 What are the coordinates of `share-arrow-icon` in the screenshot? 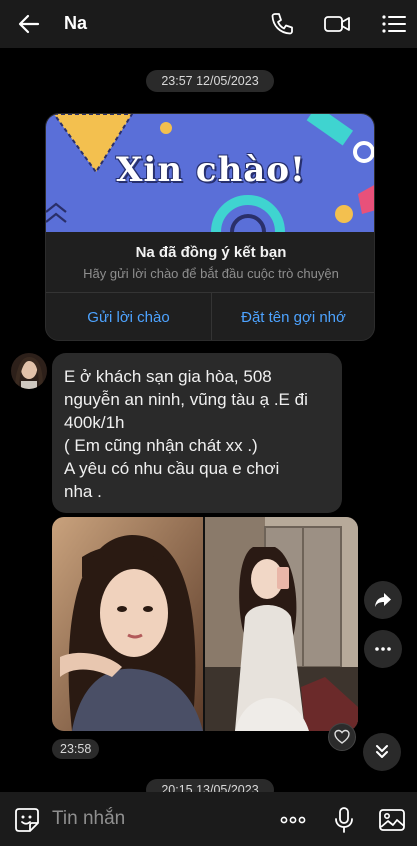 It's located at (383, 600).